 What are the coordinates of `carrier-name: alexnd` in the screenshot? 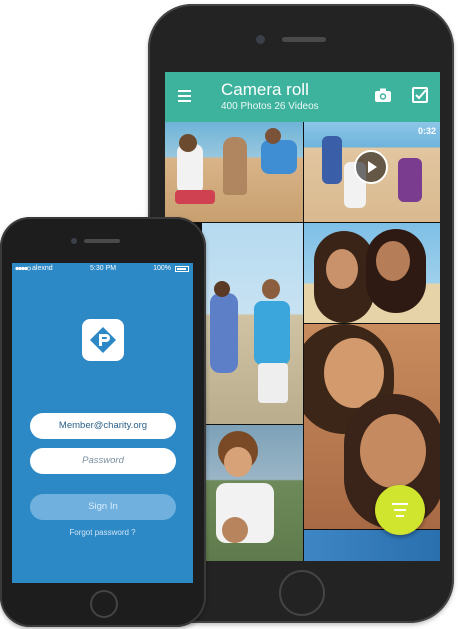 It's located at (42, 268).